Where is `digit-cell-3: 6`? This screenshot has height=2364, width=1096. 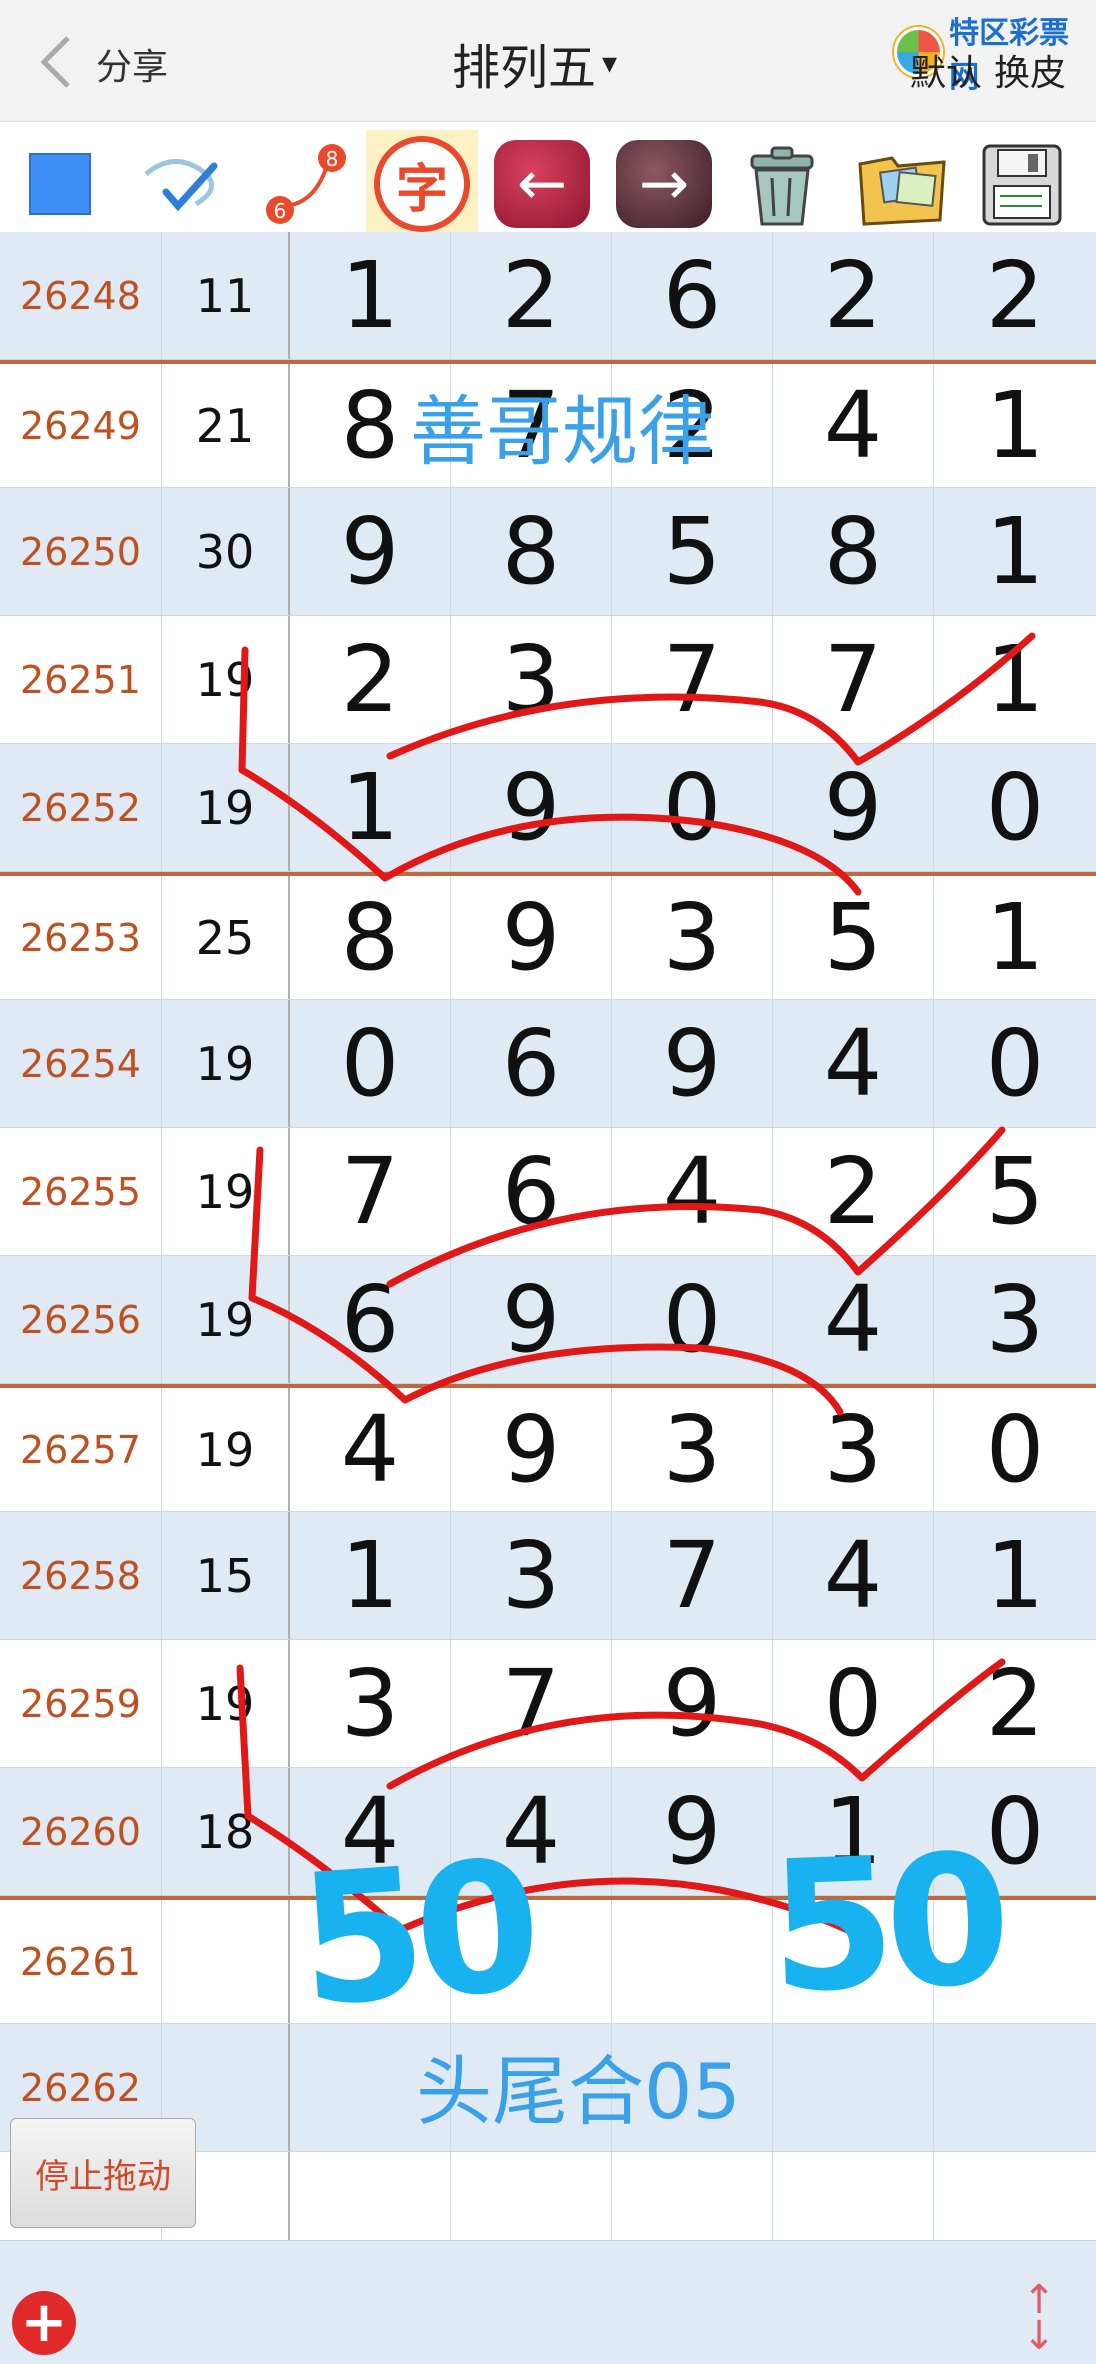 digit-cell-3: 6 is located at coordinates (692, 295).